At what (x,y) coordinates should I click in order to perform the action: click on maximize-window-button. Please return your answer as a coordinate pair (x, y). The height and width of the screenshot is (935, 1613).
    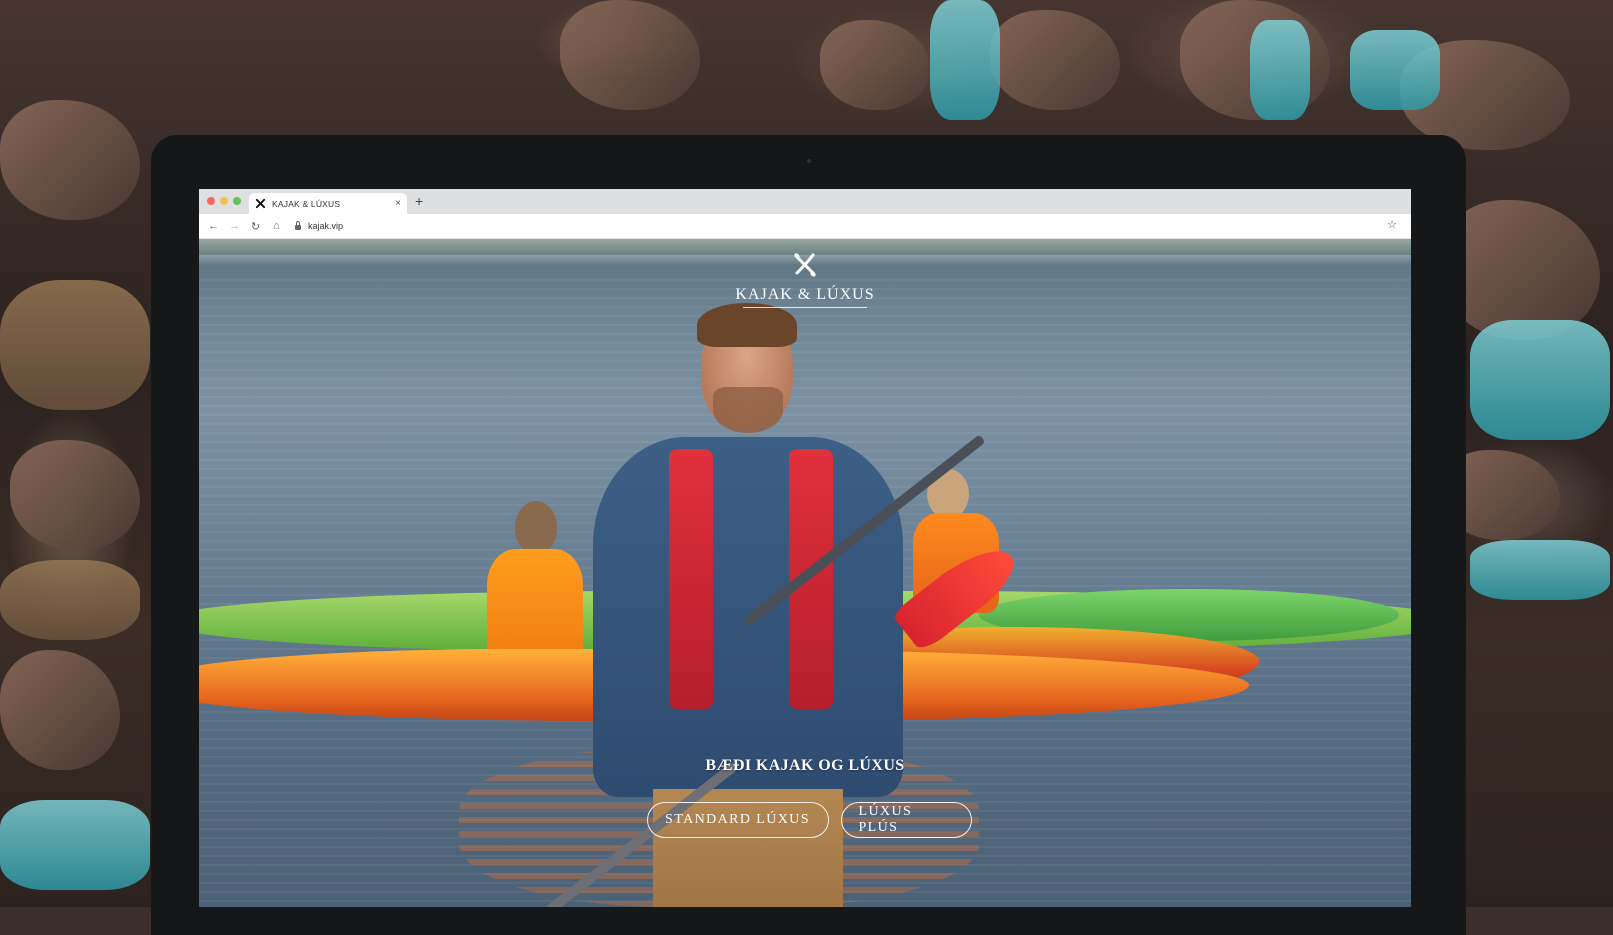
    Looking at the image, I should click on (237, 201).